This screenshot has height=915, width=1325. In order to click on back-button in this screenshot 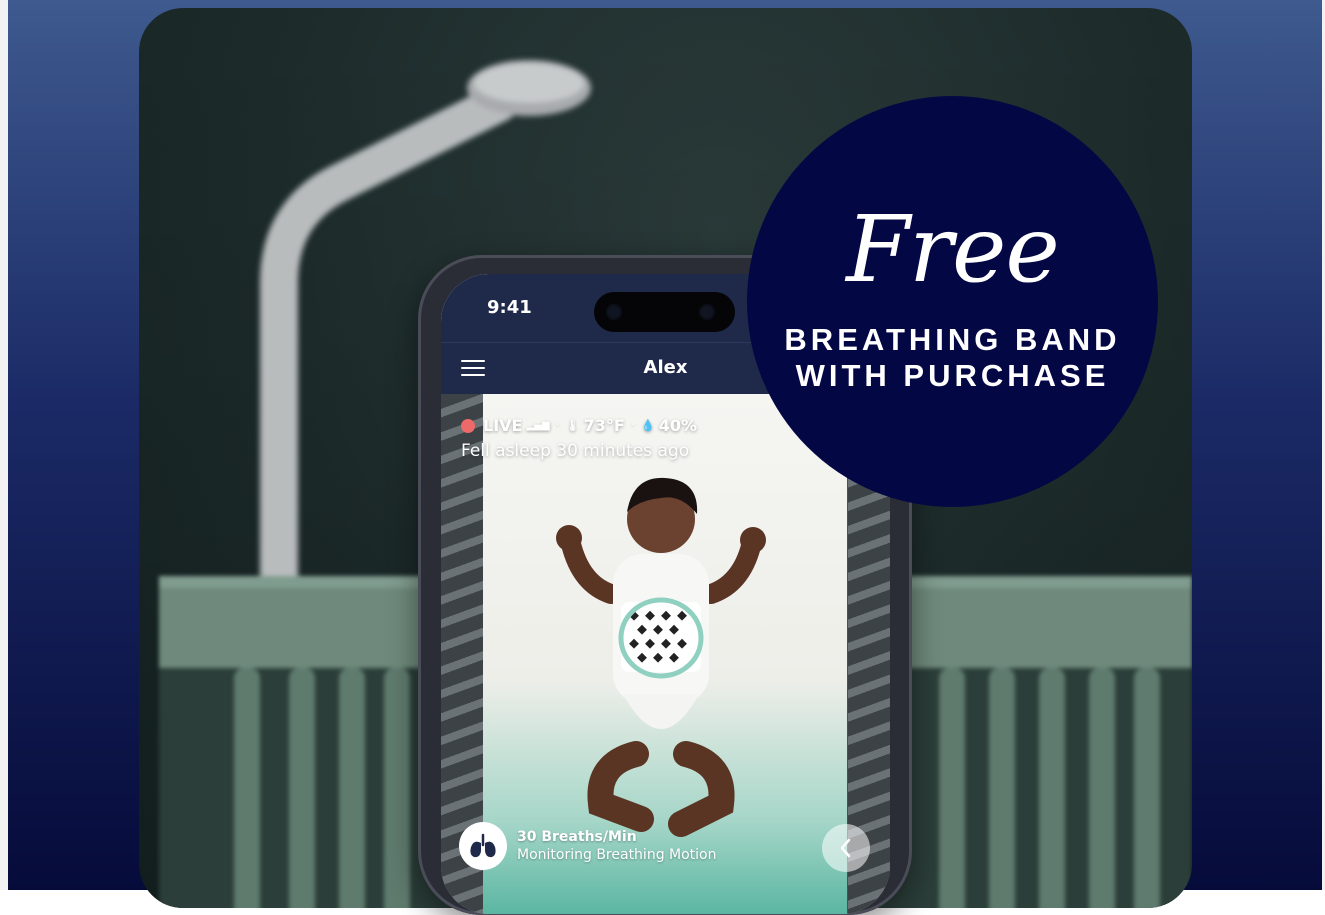, I will do `click(846, 848)`.